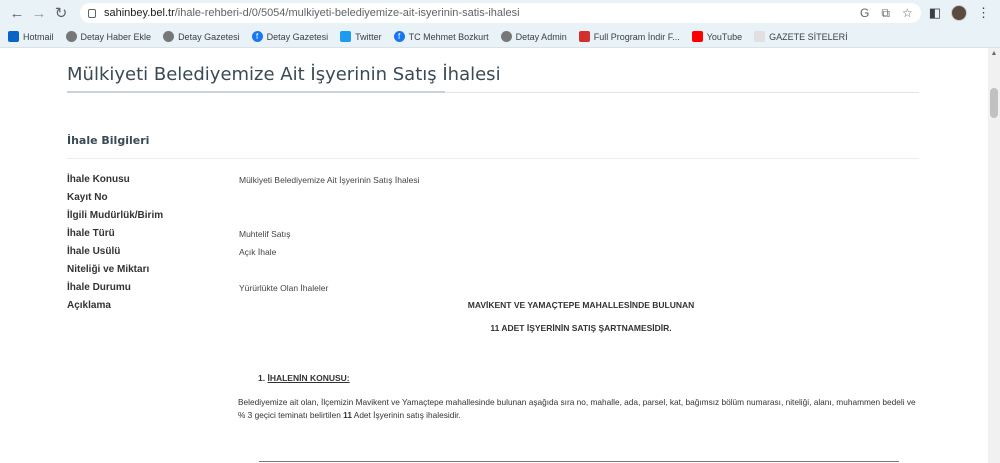 The width and height of the screenshot is (1000, 463). Describe the element at coordinates (13, 36) in the screenshot. I see `outlook-icon` at that location.